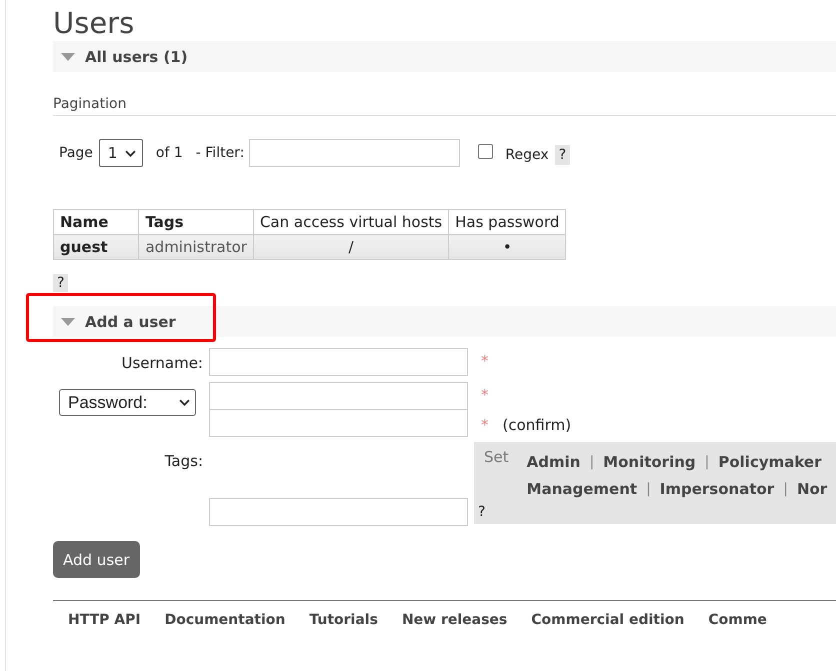 The image size is (836, 671). I want to click on filter-label: - Filter:, so click(220, 153).